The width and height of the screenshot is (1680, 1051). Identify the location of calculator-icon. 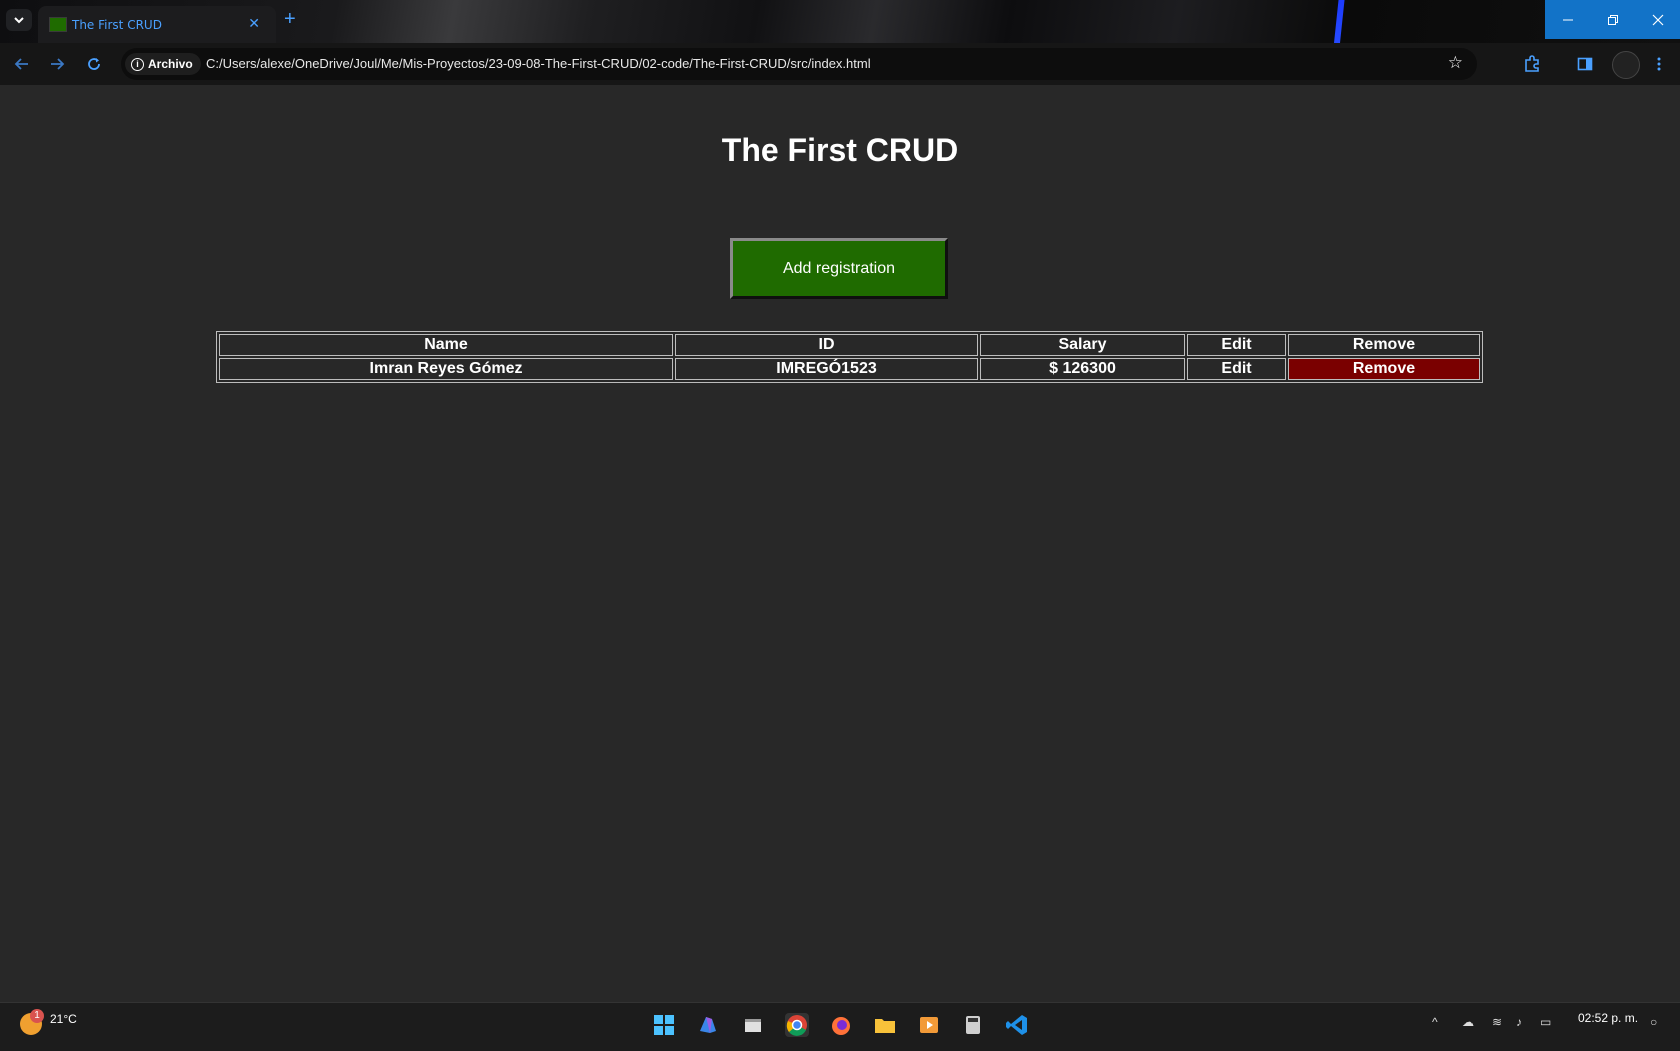
(973, 1025).